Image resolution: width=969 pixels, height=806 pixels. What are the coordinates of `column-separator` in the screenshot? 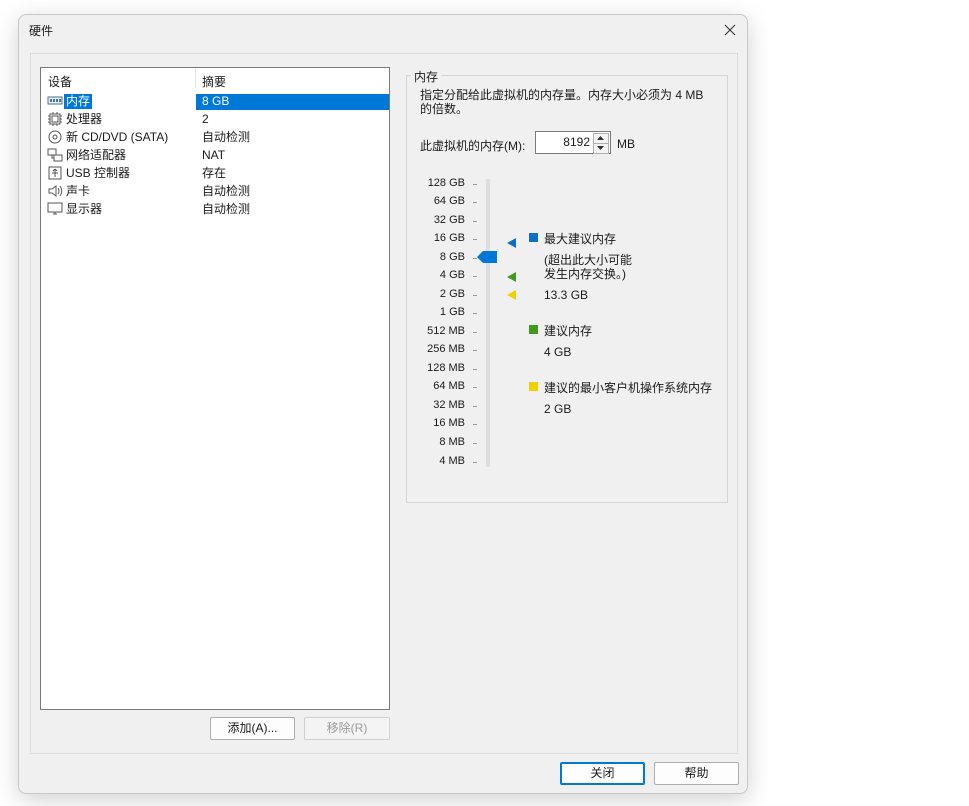 It's located at (195, 78).